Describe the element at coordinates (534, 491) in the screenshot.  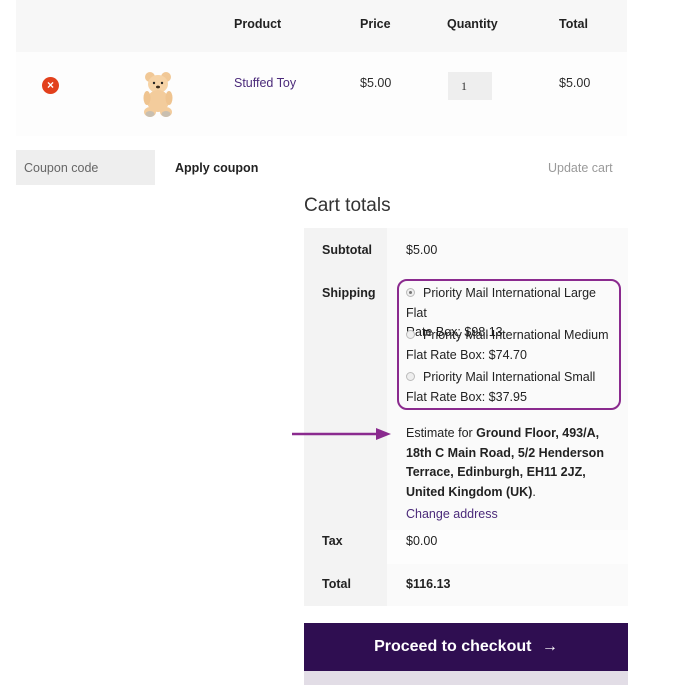
I see `estimate-suffix: .` at that location.